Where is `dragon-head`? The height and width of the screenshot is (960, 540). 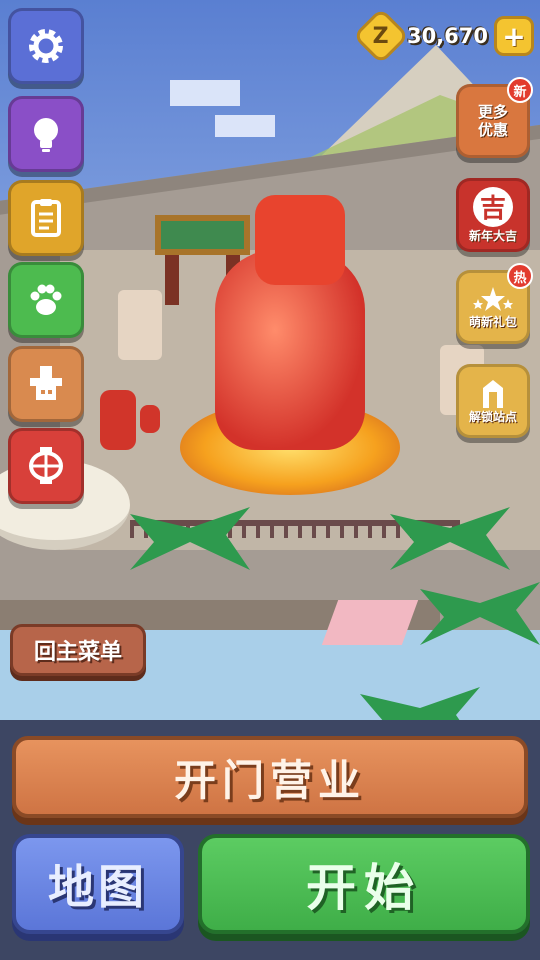 dragon-head is located at coordinates (300, 240).